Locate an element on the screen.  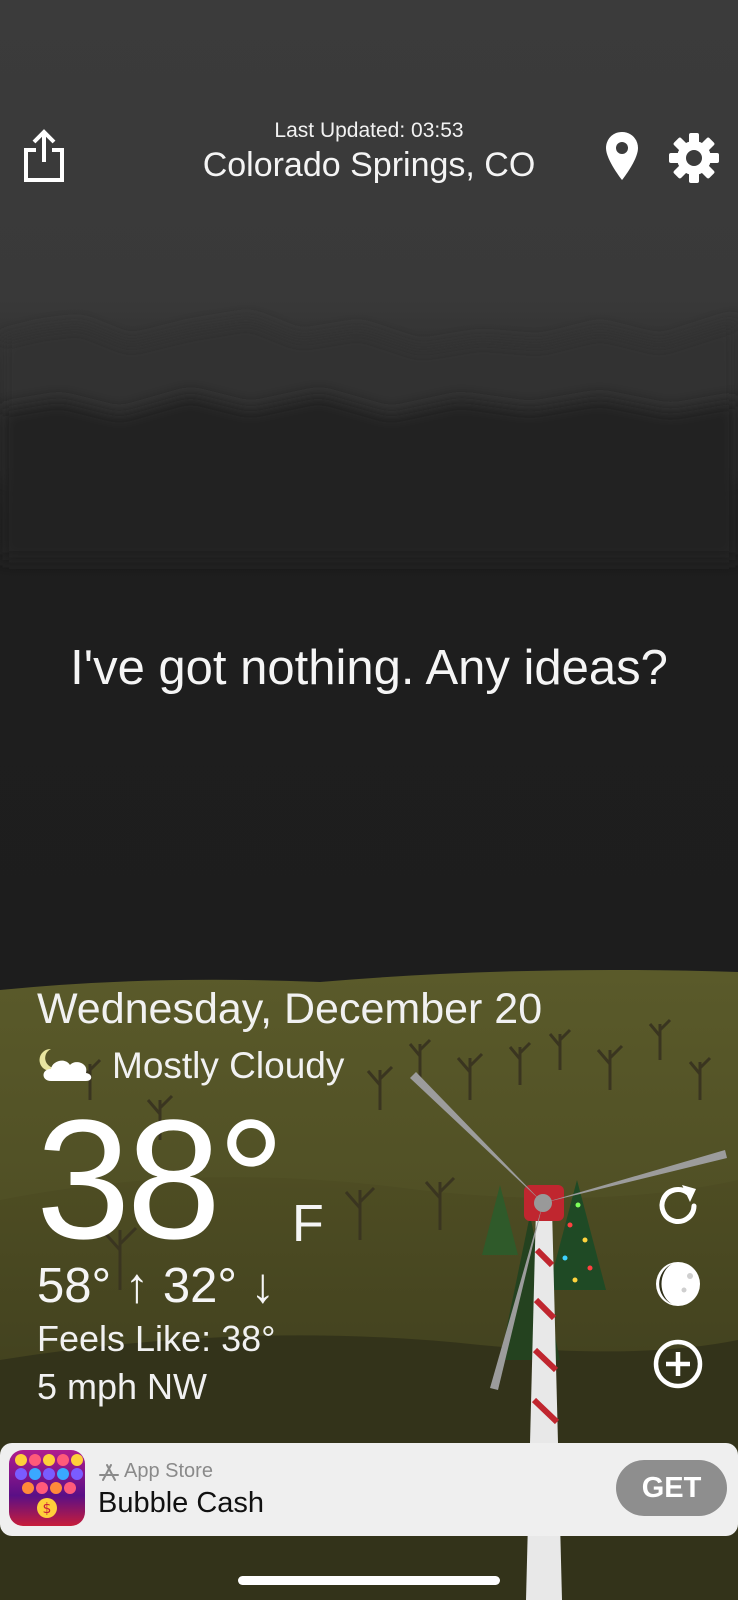
moon-phase-button is located at coordinates (678, 1284).